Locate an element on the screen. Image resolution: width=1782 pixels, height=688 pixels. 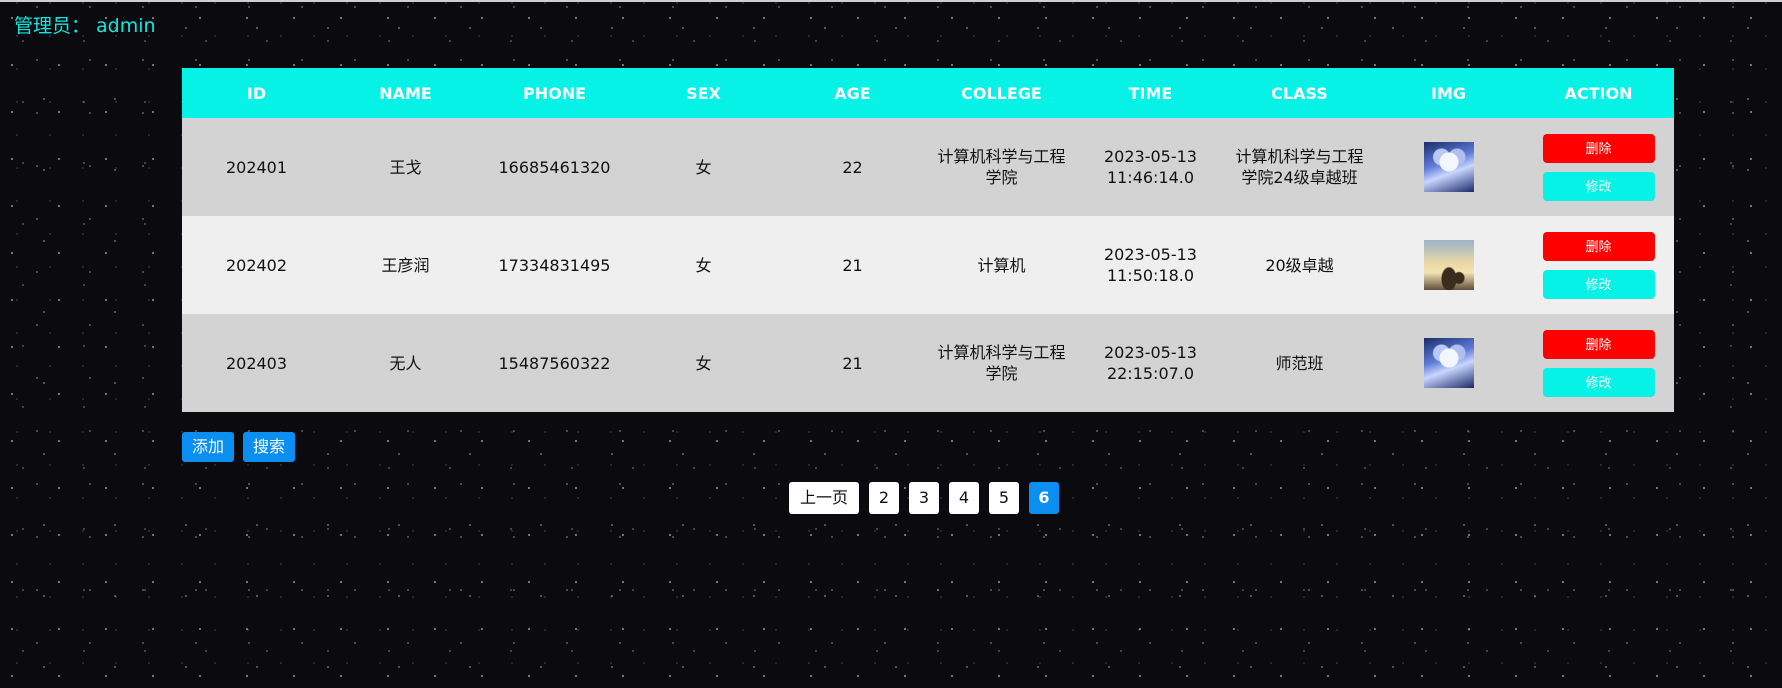
cell-class: 师范班 is located at coordinates (1299, 363).